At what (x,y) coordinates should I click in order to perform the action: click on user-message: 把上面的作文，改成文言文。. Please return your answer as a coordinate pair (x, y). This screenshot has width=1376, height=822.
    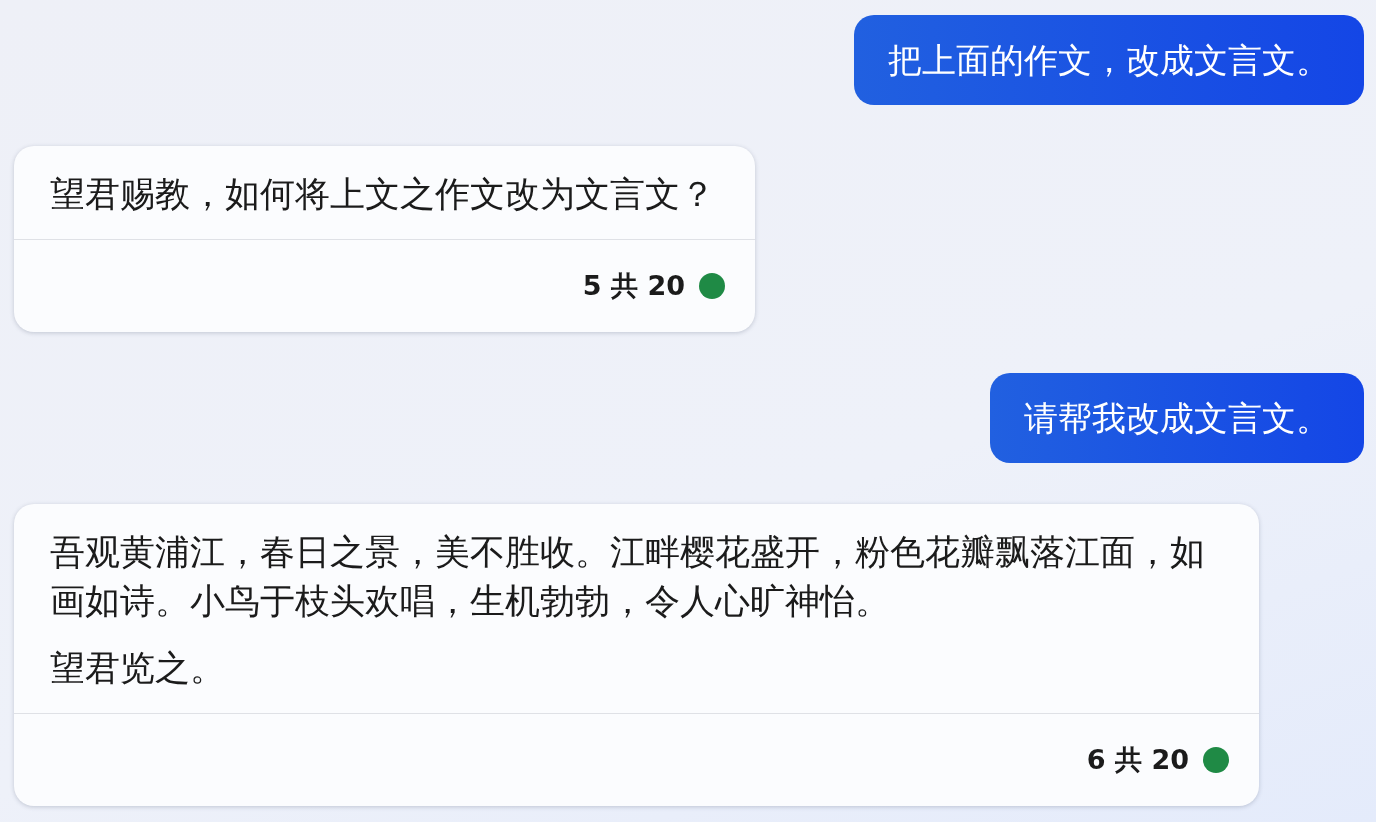
    Looking at the image, I should click on (1109, 60).